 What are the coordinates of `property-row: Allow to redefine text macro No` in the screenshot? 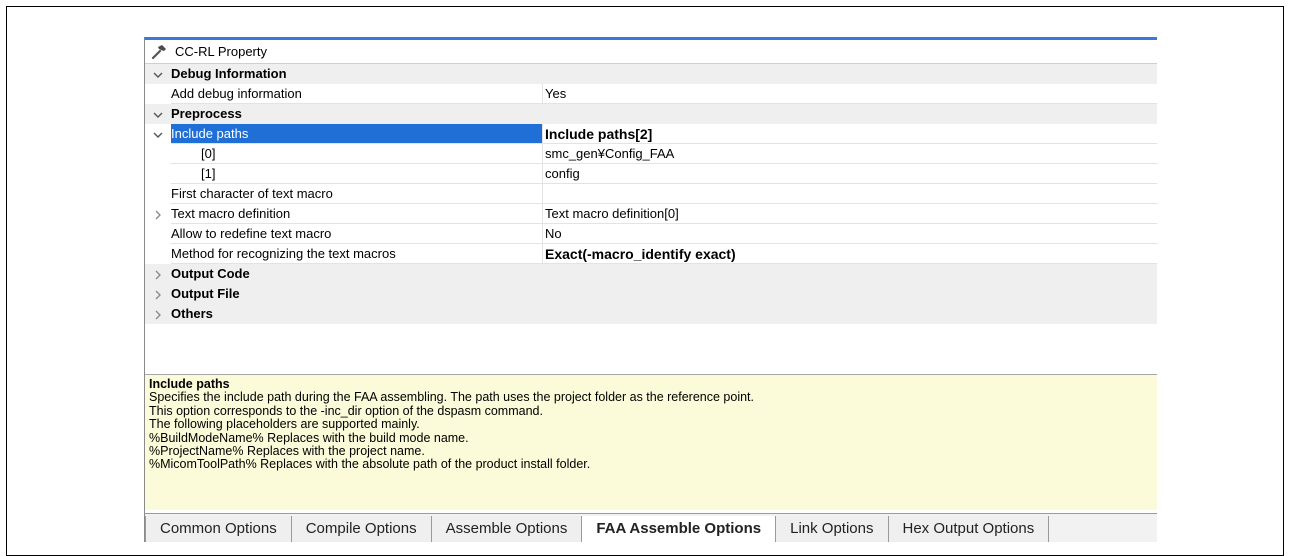 It's located at (651, 234).